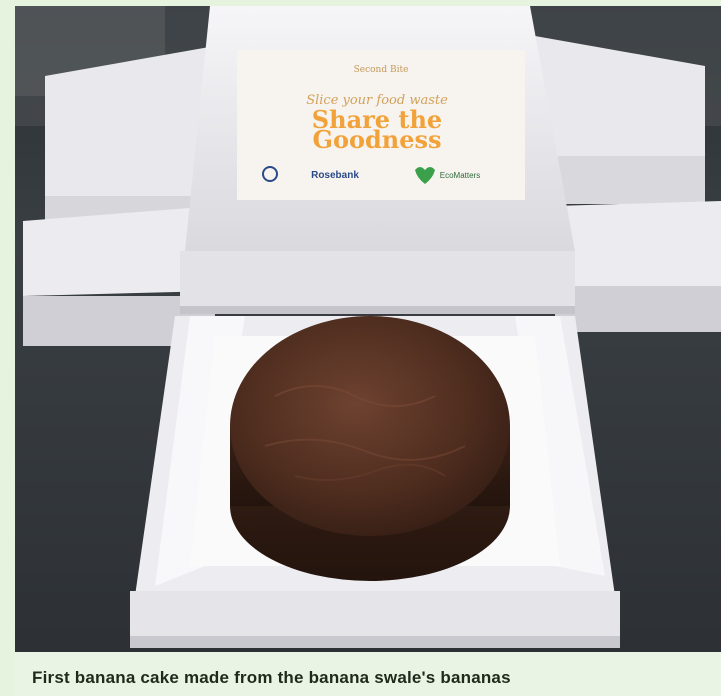  Describe the element at coordinates (376, 139) in the screenshot. I see `headline-line2: Goodness` at that location.